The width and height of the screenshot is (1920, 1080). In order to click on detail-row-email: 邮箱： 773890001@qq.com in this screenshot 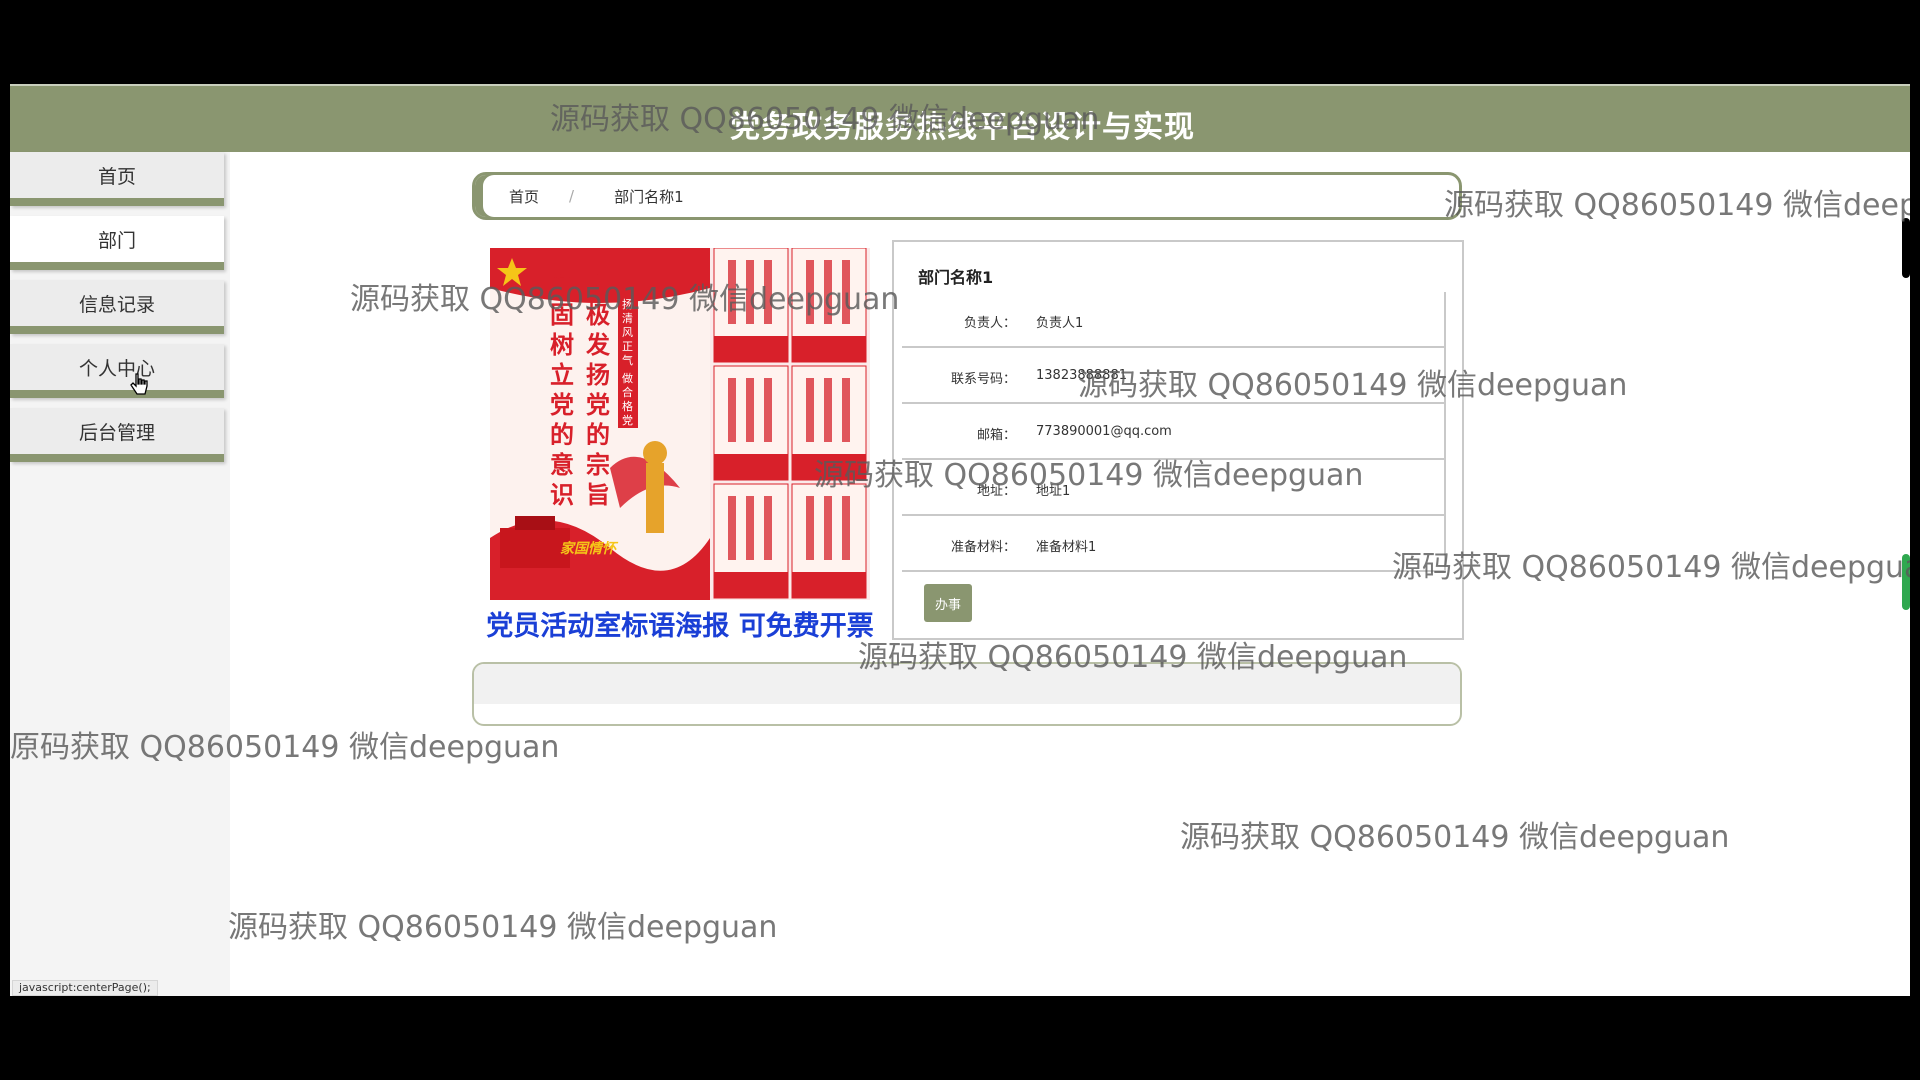, I will do `click(1174, 432)`.